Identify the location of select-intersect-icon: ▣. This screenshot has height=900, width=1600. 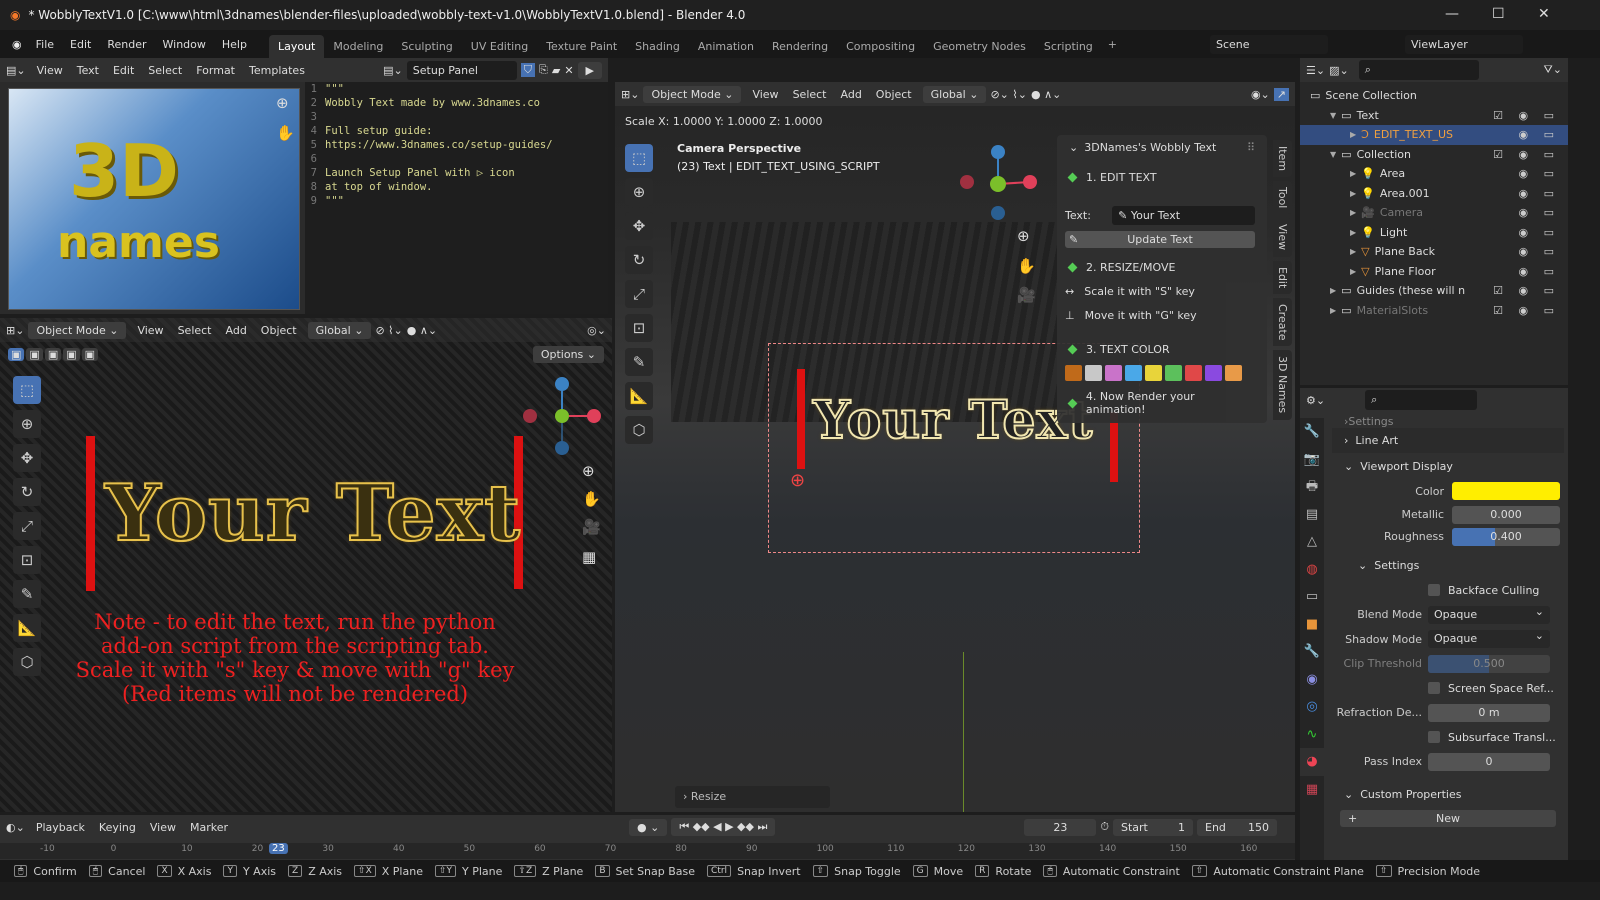
(90, 354).